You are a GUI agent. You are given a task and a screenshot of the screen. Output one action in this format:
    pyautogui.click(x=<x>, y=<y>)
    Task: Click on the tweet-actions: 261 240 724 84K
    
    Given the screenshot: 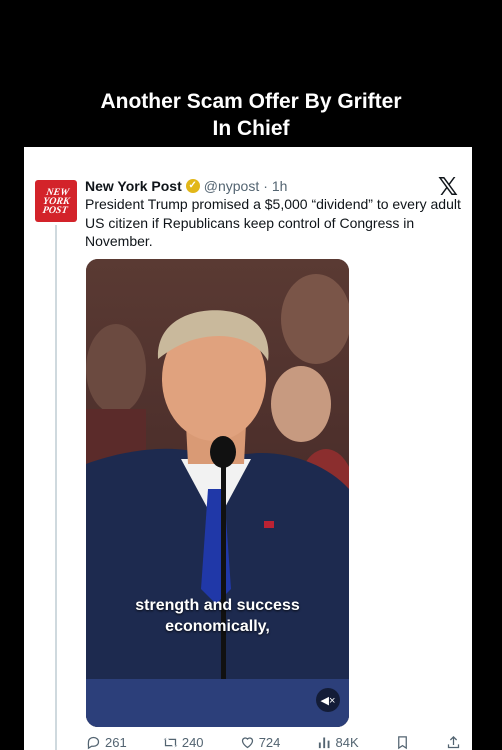 What is the action you would take?
    pyautogui.click(x=273, y=742)
    